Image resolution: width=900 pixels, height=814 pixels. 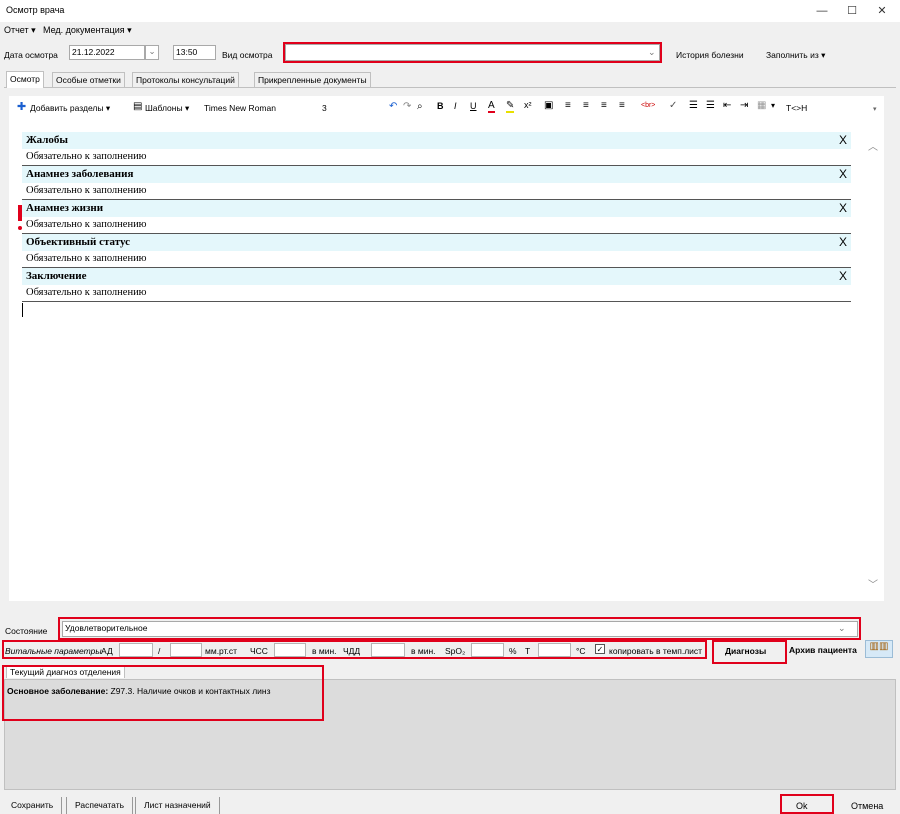 I want to click on minimize-icon: —, so click(x=822, y=11).